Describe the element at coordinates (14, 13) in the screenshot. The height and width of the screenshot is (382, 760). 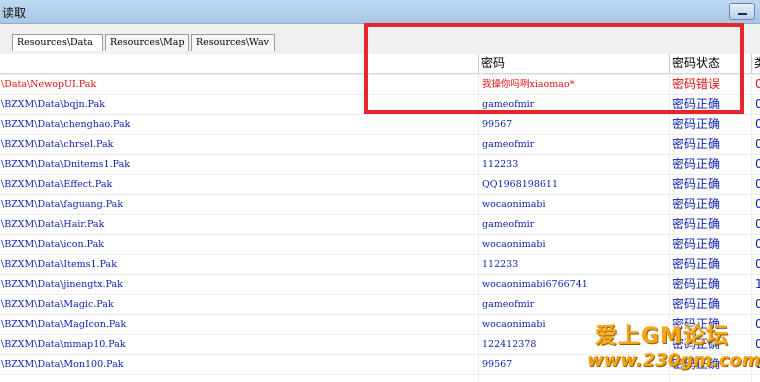
I see `window-title: 读取` at that location.